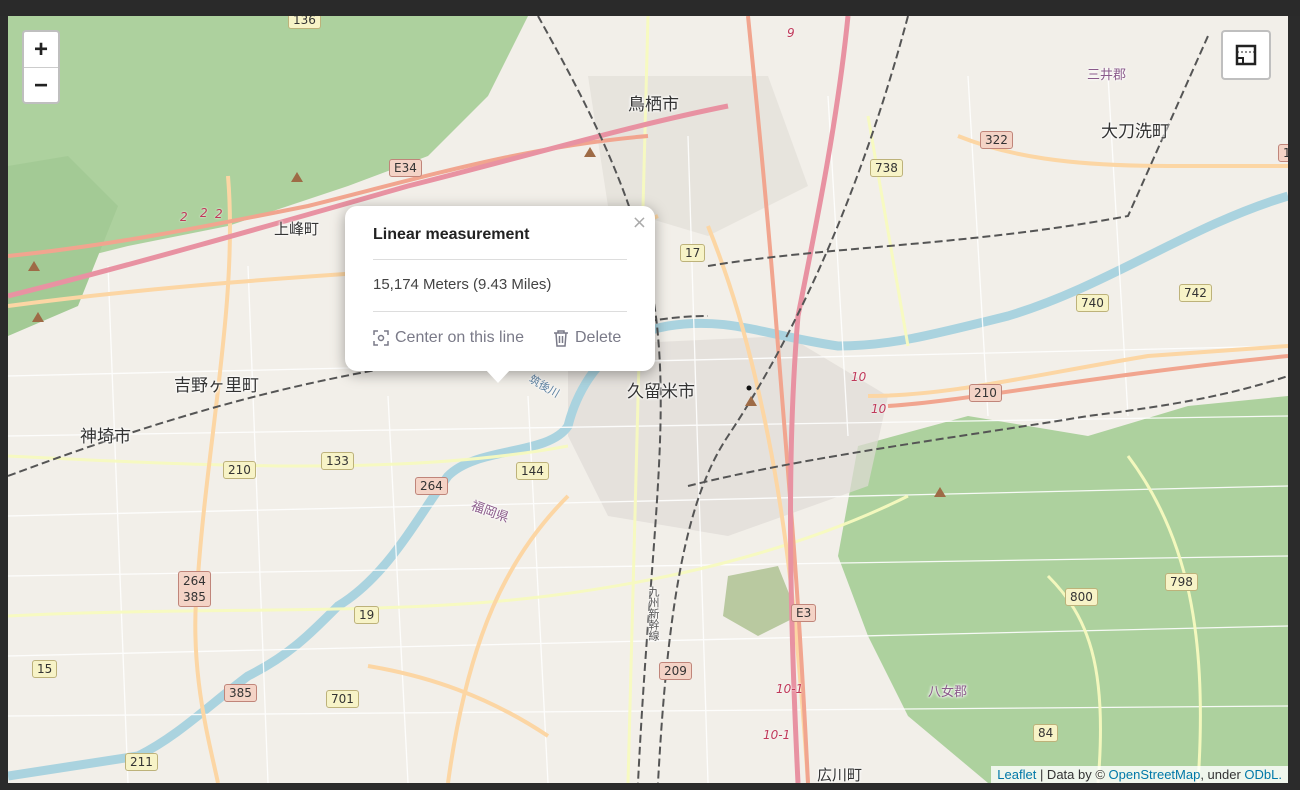 This screenshot has width=1300, height=790. What do you see at coordinates (791, 33) in the screenshot?
I see `route-number-9: 9` at bounding box center [791, 33].